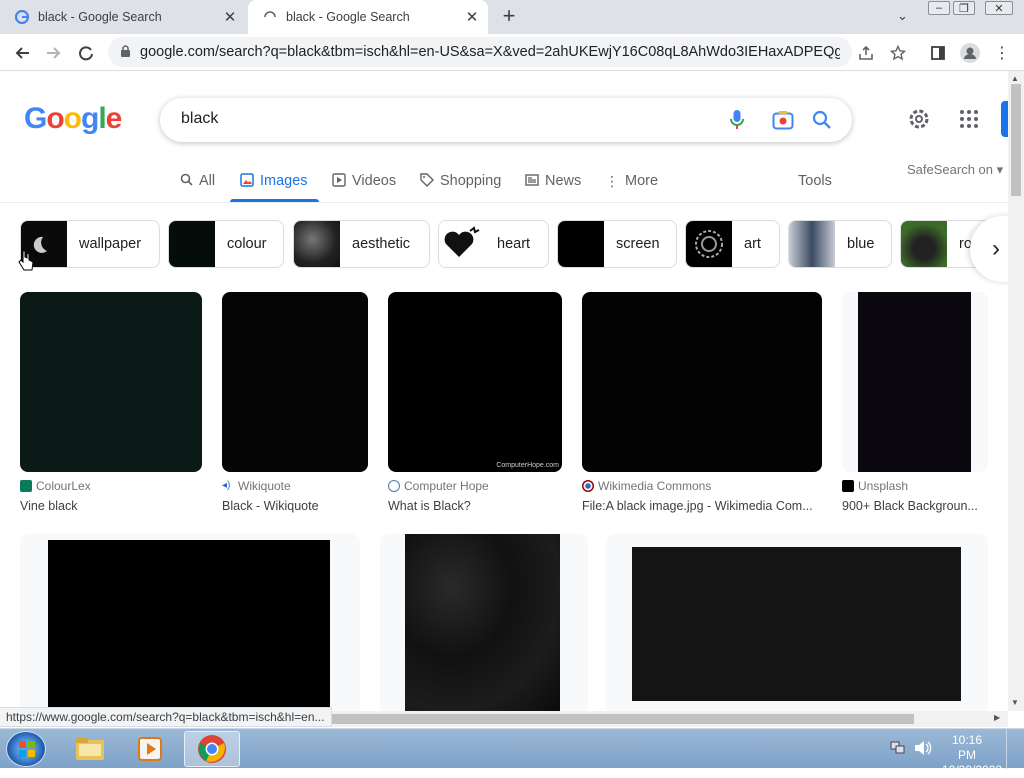 The height and width of the screenshot is (778, 1024). What do you see at coordinates (1015, 749) in the screenshot?
I see `show-desktop-button` at bounding box center [1015, 749].